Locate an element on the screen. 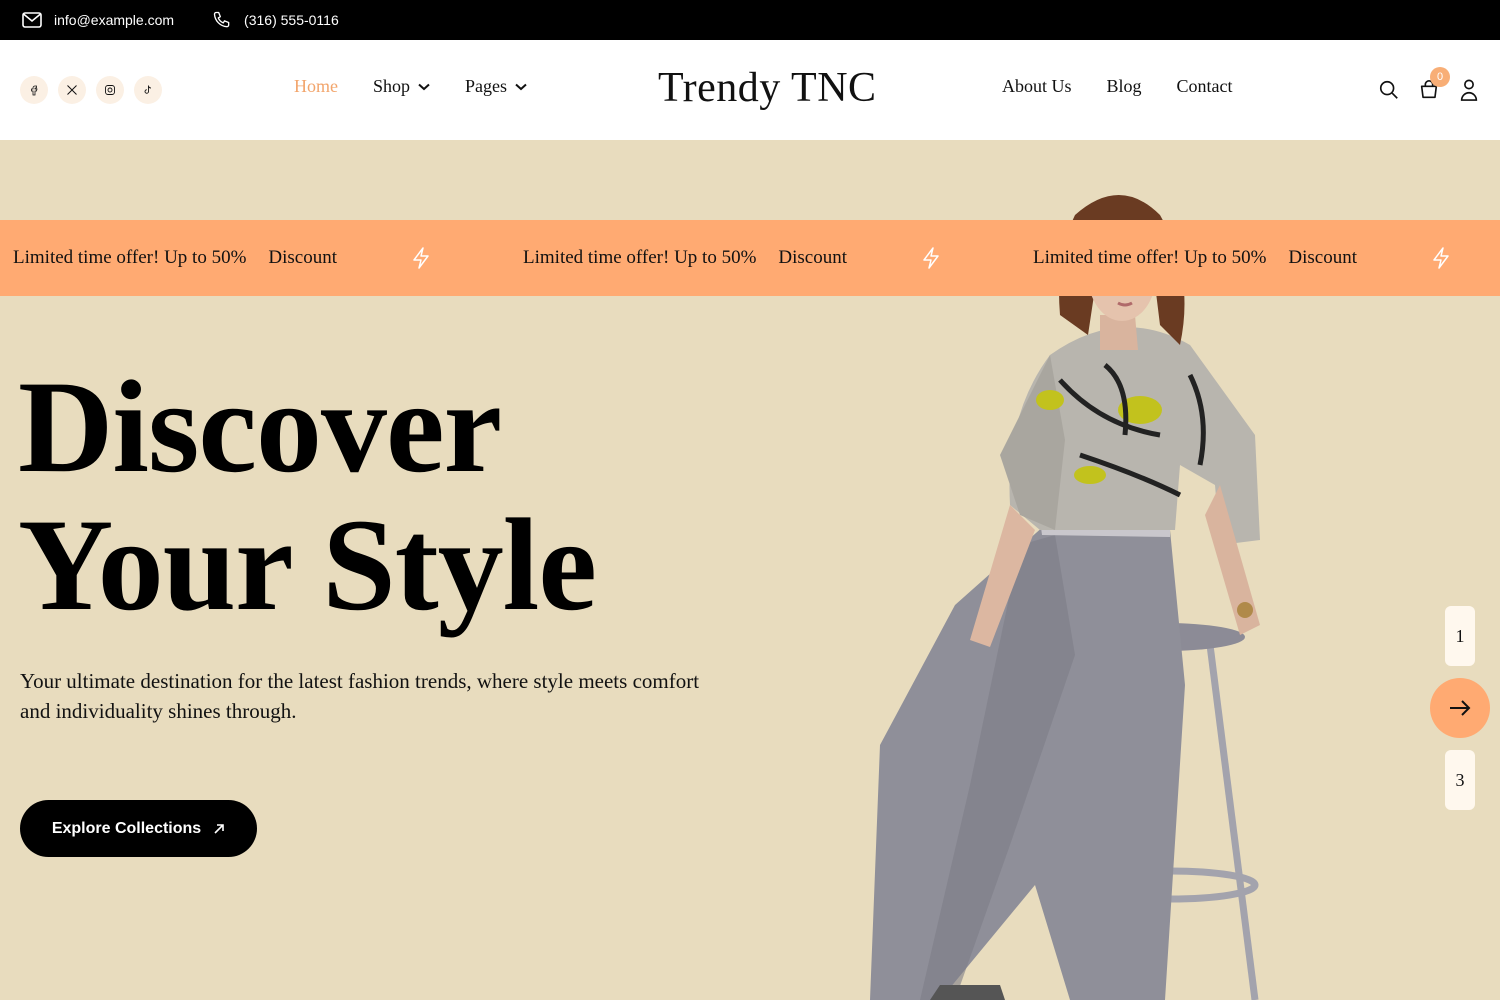  search-icon is located at coordinates (1389, 90).